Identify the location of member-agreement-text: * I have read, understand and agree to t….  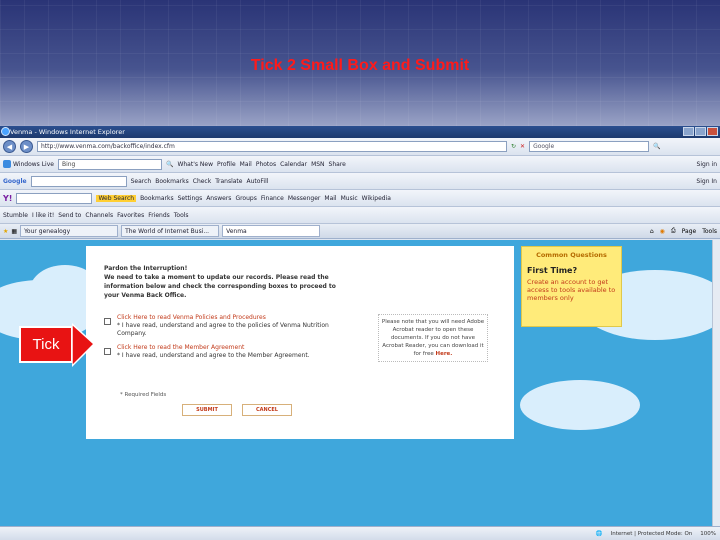
(213, 355).